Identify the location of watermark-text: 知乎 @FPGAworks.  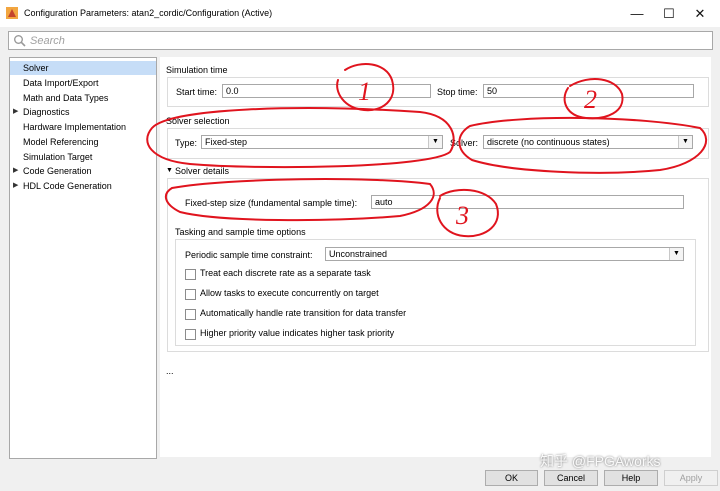
(600, 461).